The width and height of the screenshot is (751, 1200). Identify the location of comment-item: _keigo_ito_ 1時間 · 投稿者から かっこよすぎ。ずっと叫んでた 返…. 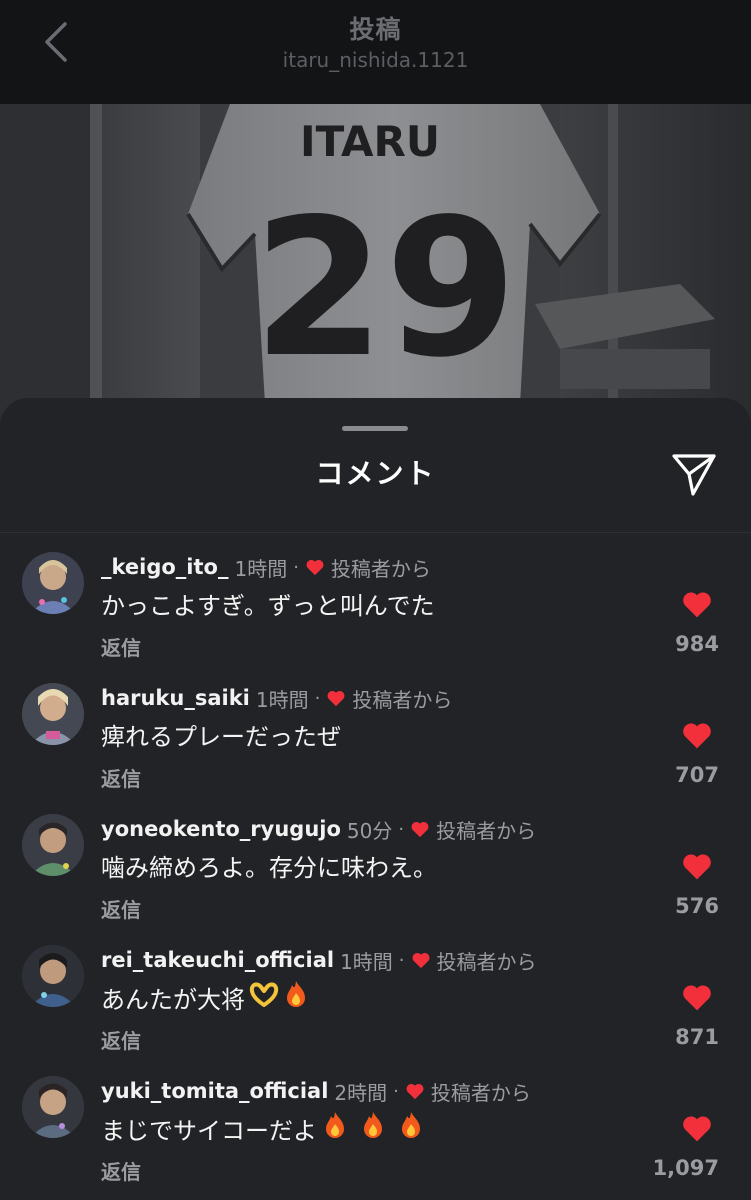
(375, 617).